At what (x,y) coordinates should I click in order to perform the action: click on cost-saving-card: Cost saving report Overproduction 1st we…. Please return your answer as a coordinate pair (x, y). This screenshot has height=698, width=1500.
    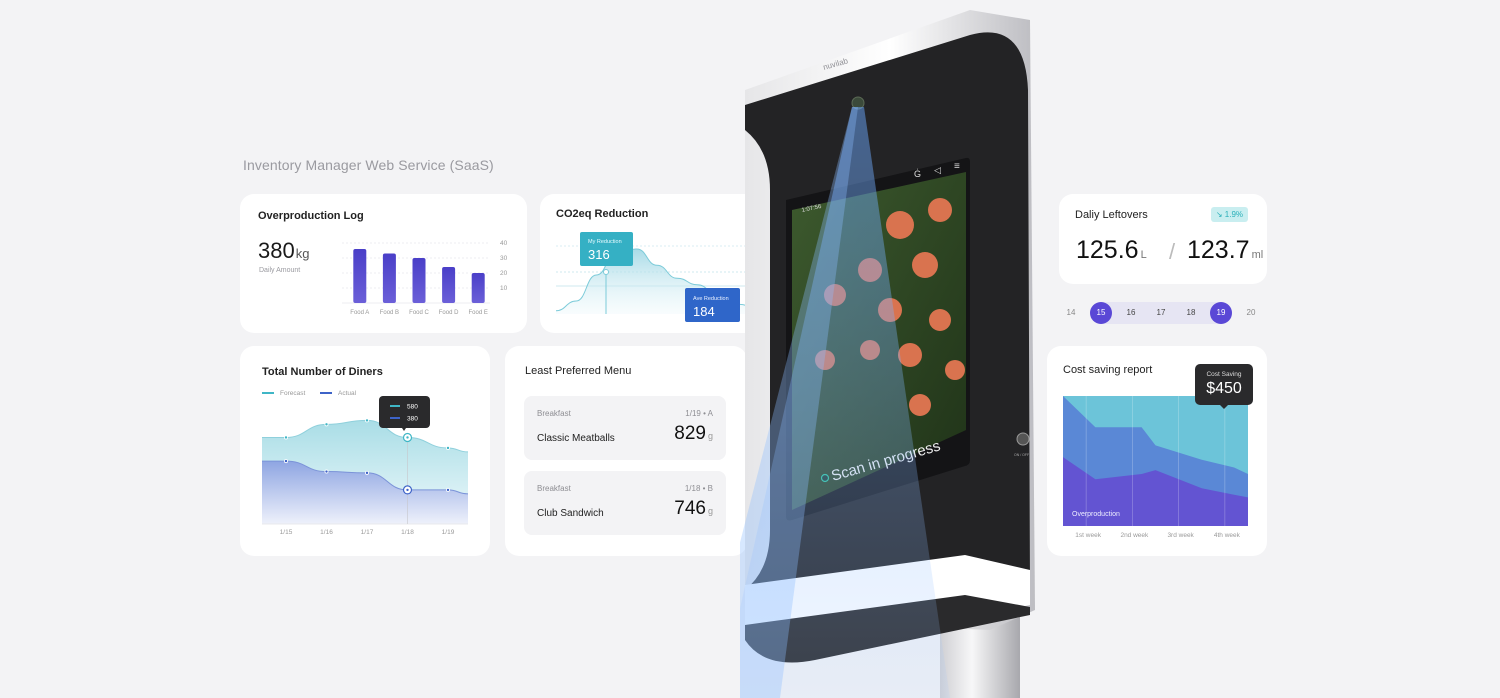
    Looking at the image, I should click on (1157, 451).